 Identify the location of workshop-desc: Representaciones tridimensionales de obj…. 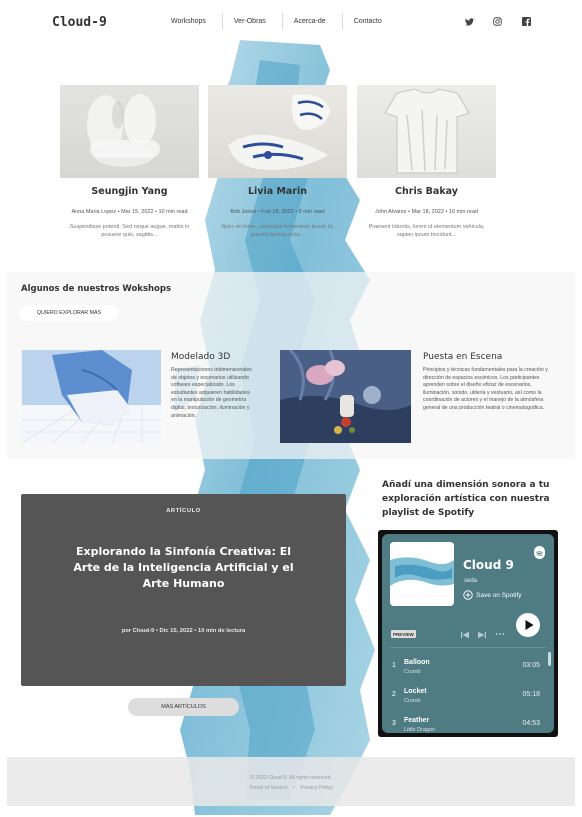
(211, 393).